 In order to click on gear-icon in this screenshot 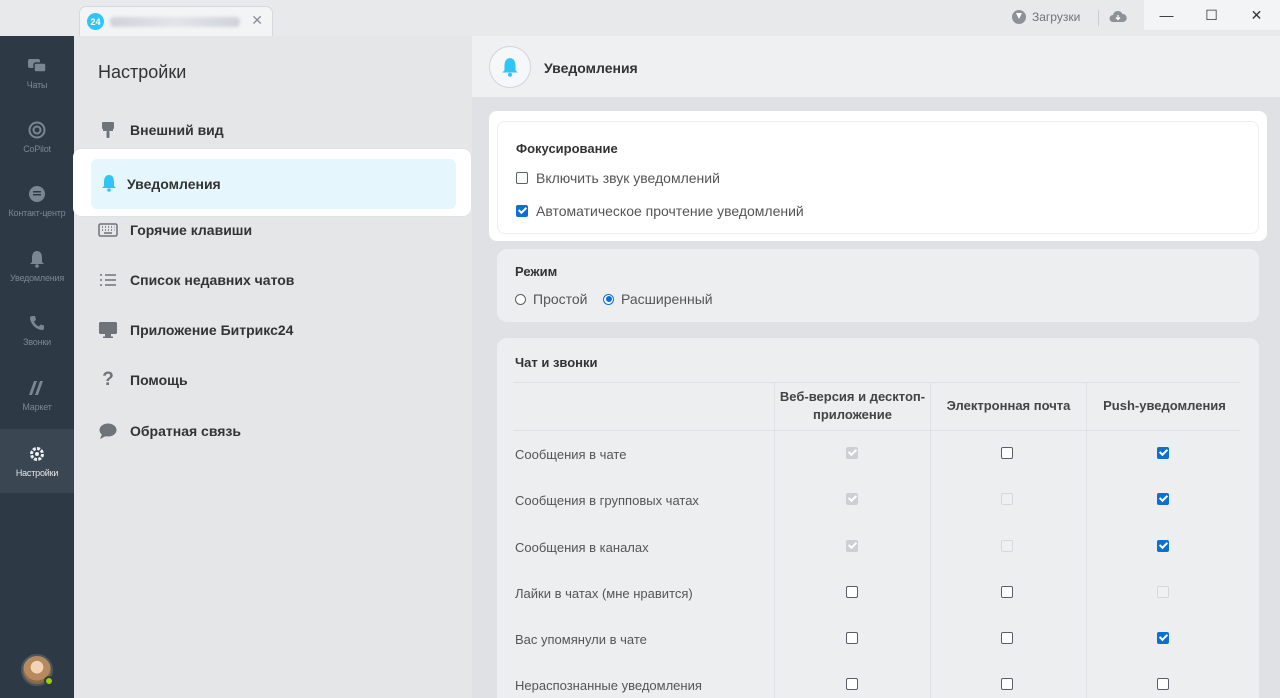, I will do `click(37, 454)`.